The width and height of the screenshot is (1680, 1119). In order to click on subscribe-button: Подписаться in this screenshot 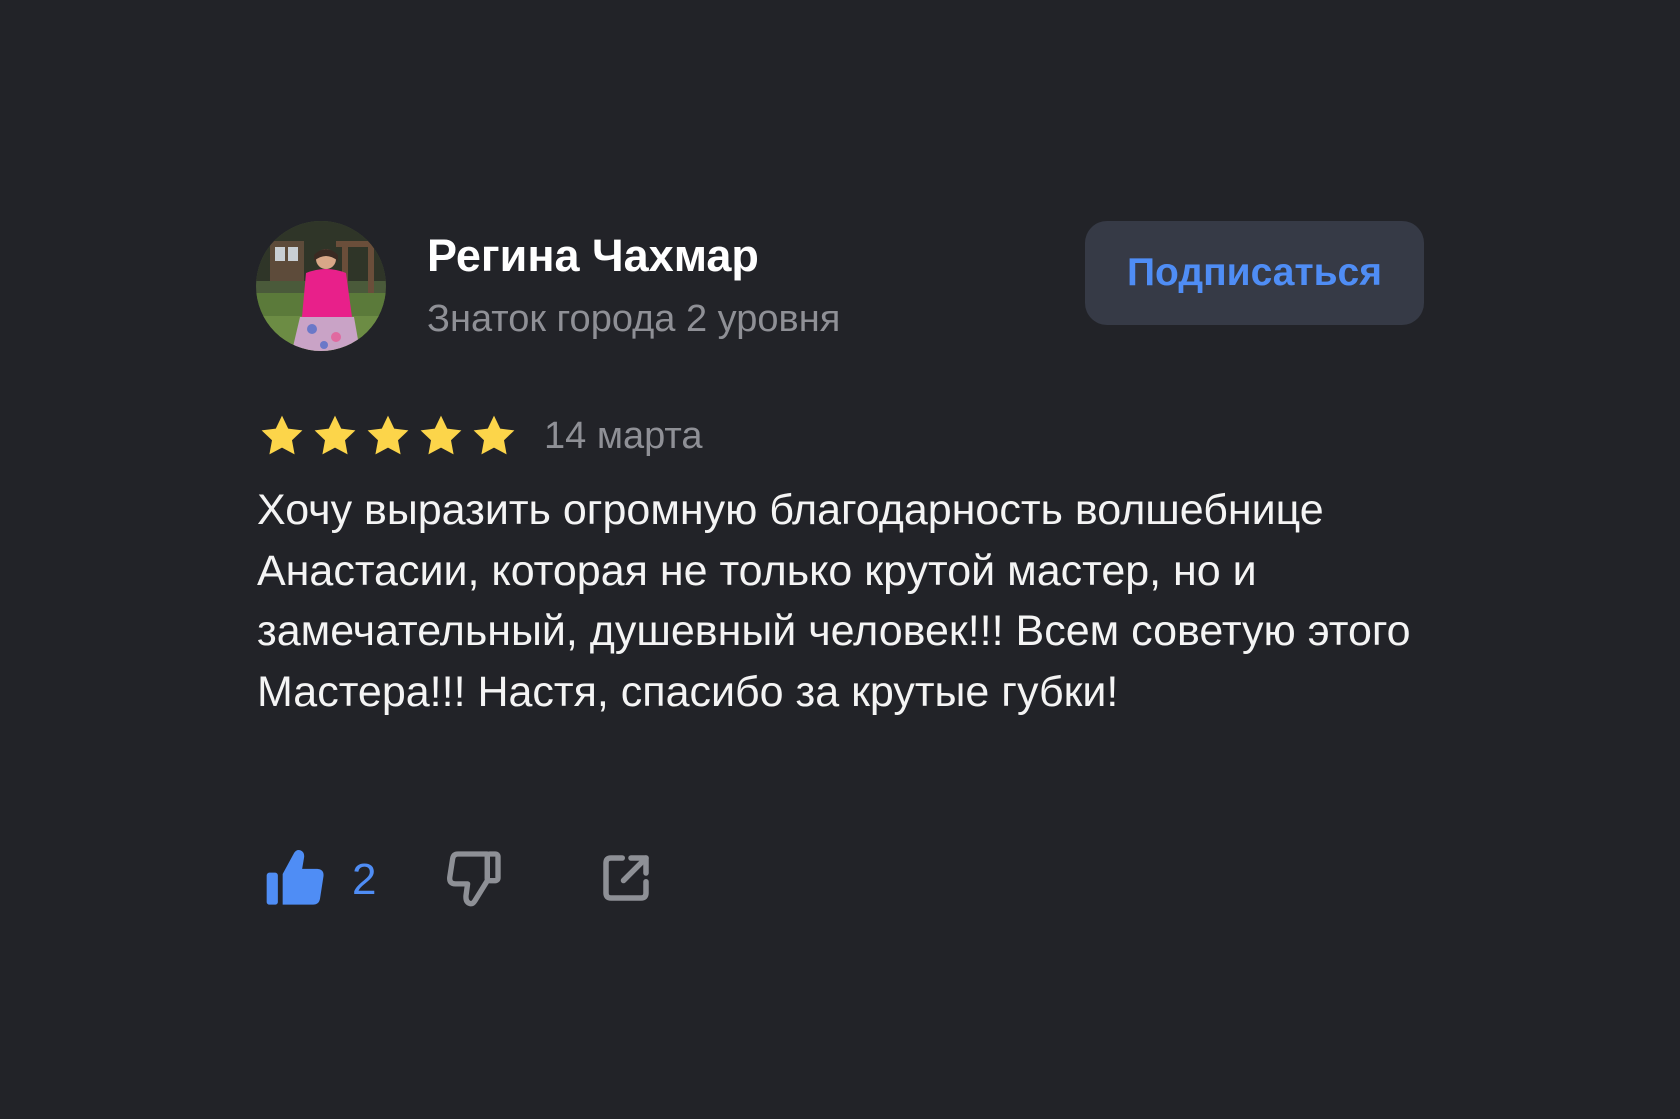, I will do `click(1254, 273)`.